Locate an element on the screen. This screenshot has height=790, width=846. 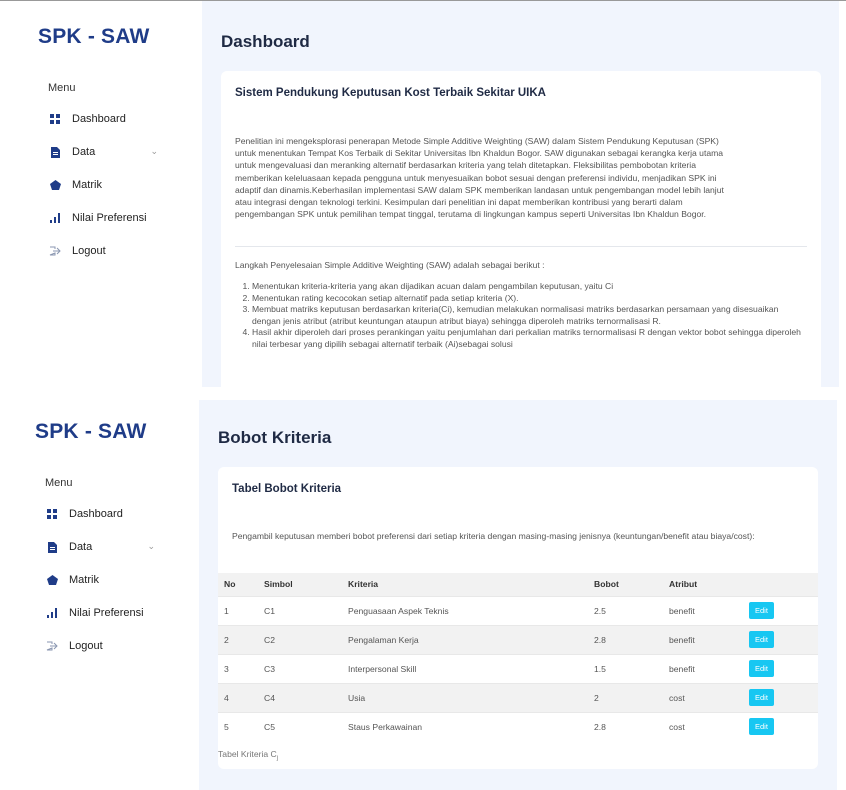
cell-no: 5 is located at coordinates (238, 726).